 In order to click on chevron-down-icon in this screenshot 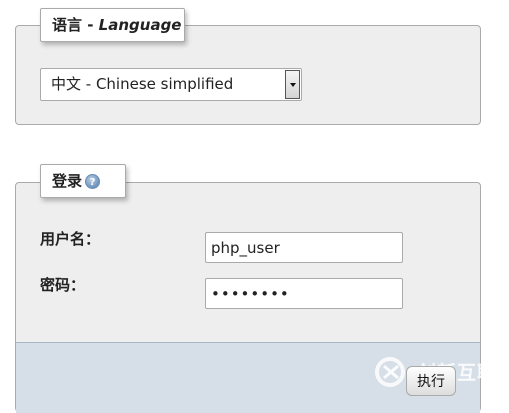, I will do `click(292, 84)`.